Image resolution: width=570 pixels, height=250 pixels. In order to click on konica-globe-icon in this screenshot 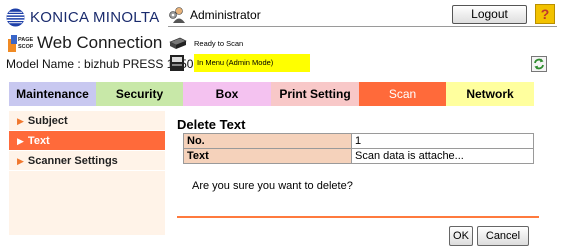, I will do `click(15, 17)`.